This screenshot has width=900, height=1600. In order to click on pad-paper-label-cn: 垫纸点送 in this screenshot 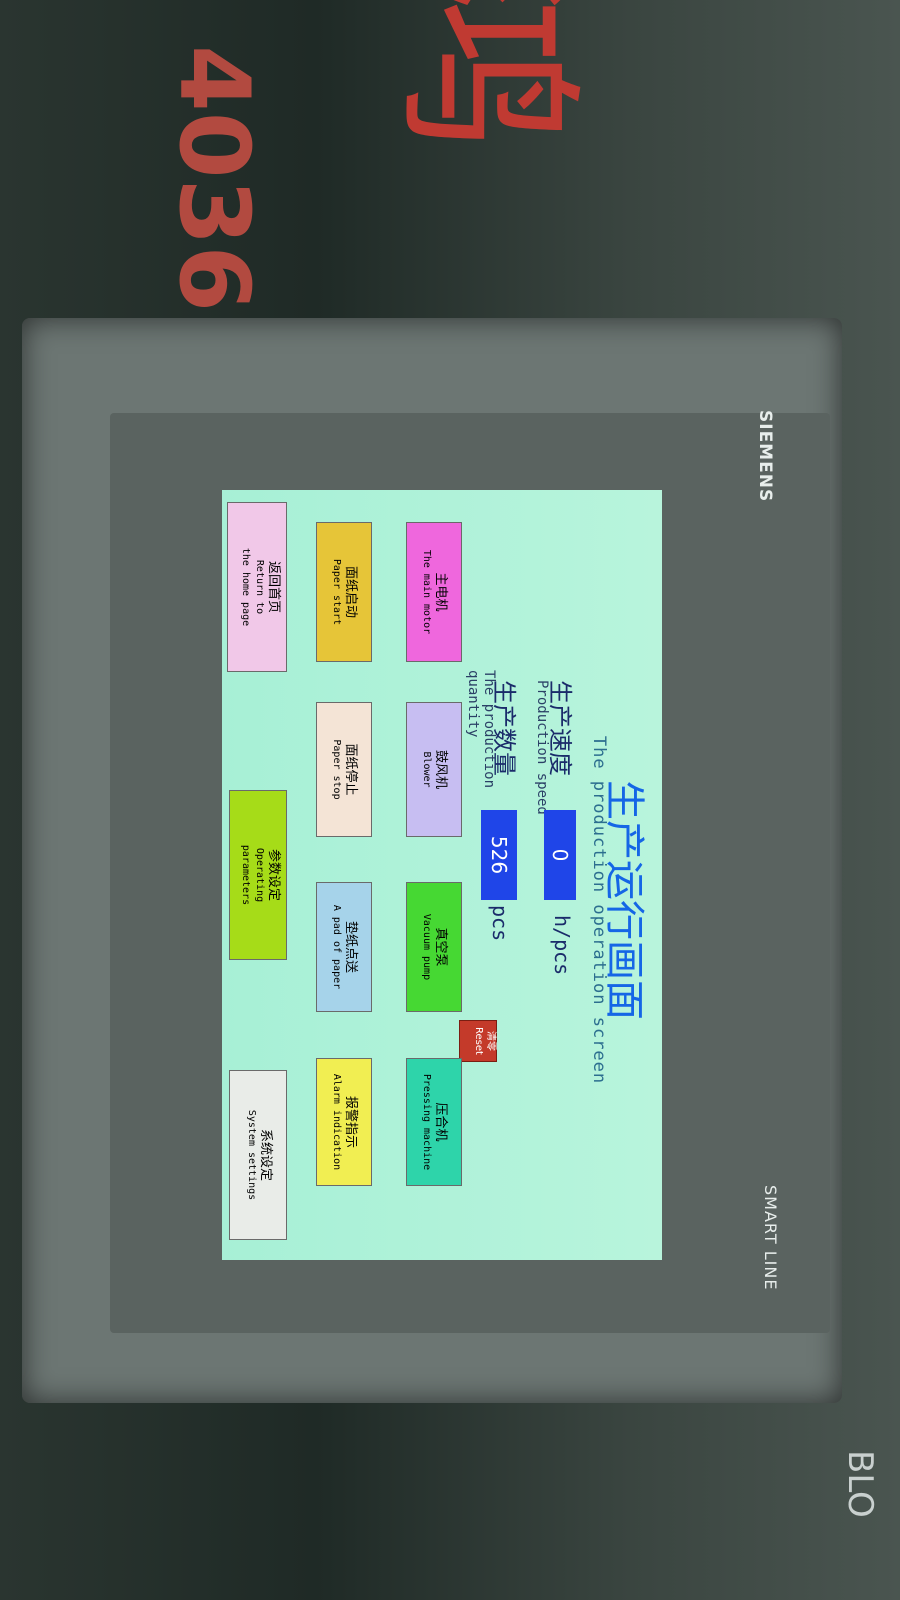, I will do `click(350, 946)`.